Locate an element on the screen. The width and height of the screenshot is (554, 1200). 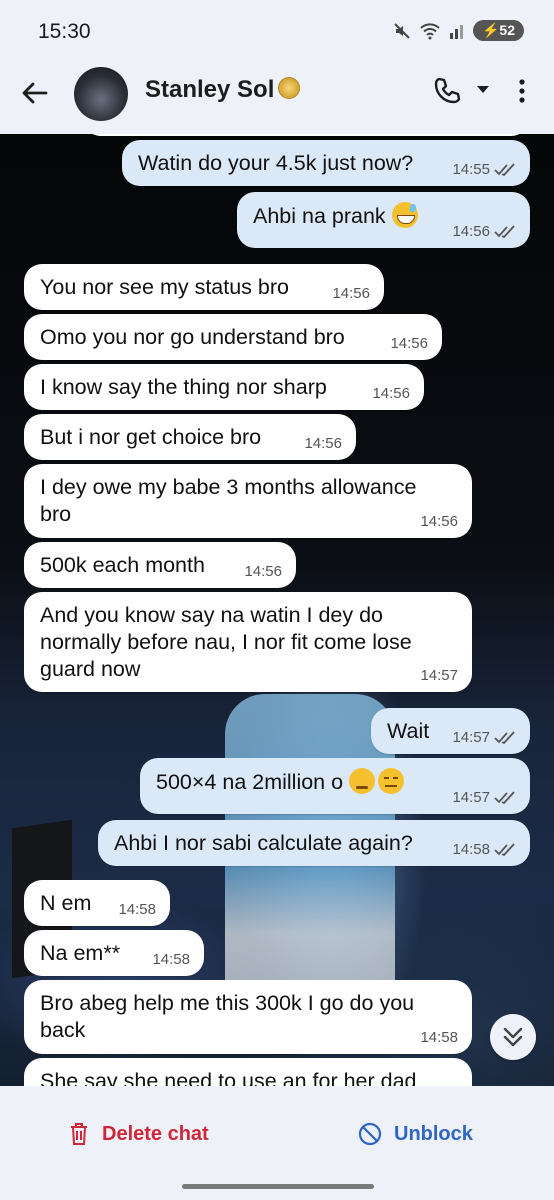
message-text: Na em** is located at coordinates (80, 953).